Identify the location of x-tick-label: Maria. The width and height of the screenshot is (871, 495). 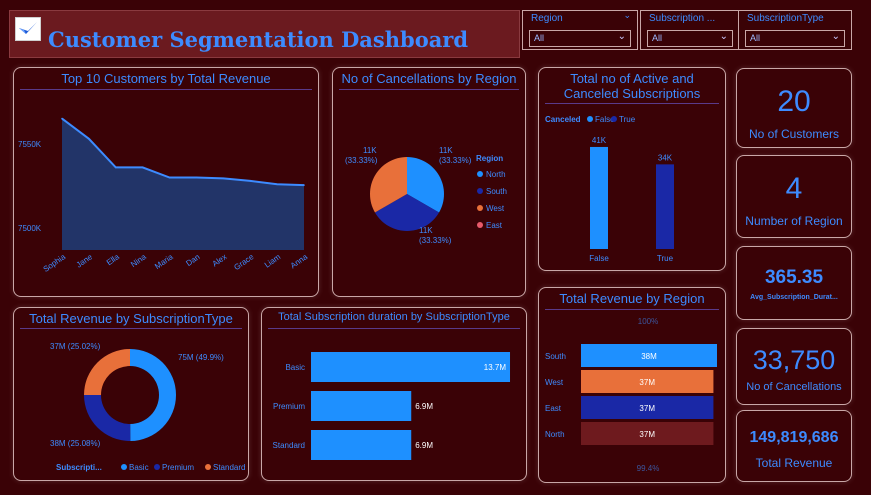
(164, 261).